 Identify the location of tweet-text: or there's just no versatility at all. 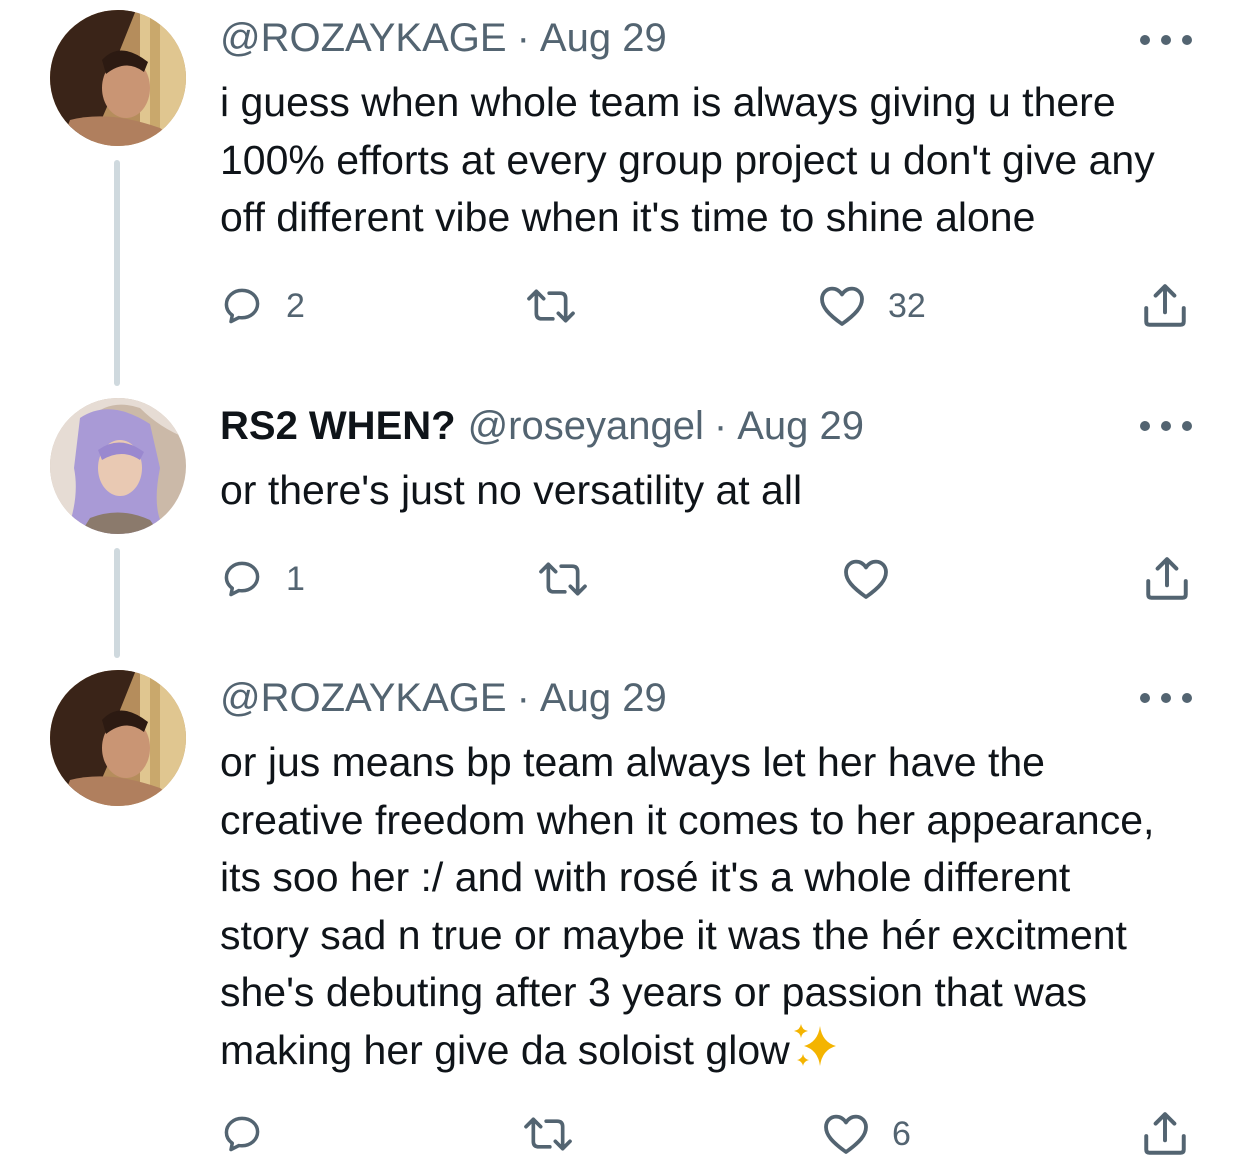
(511, 490).